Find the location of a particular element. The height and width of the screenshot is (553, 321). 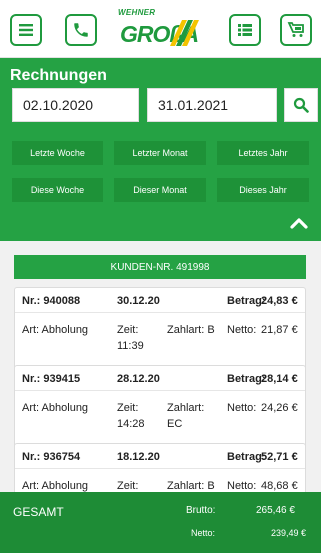

date-to-input is located at coordinates (212, 105).